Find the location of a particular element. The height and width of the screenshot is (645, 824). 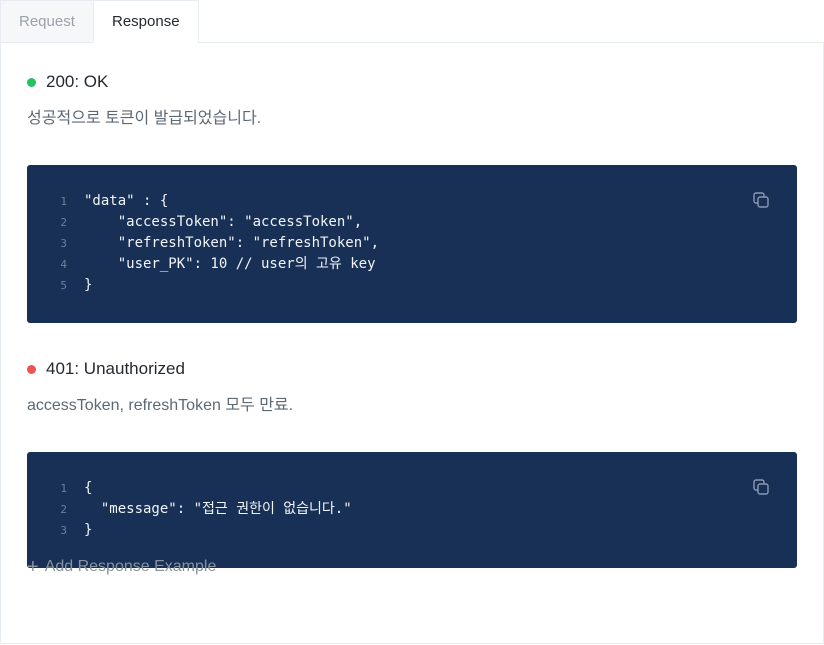

tab-bar: Request Response is located at coordinates (412, 21).